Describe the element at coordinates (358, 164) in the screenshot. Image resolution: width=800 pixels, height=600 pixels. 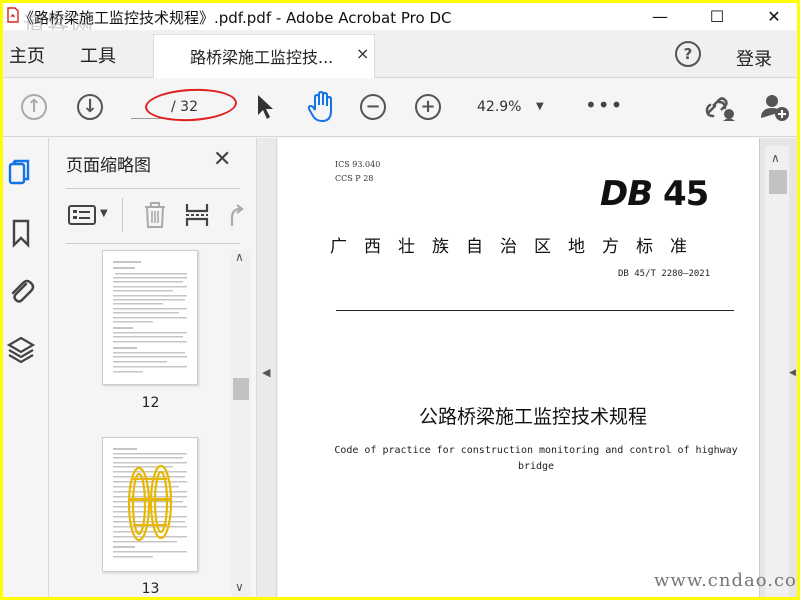
I see `ics-code: ICS 93.040` at that location.